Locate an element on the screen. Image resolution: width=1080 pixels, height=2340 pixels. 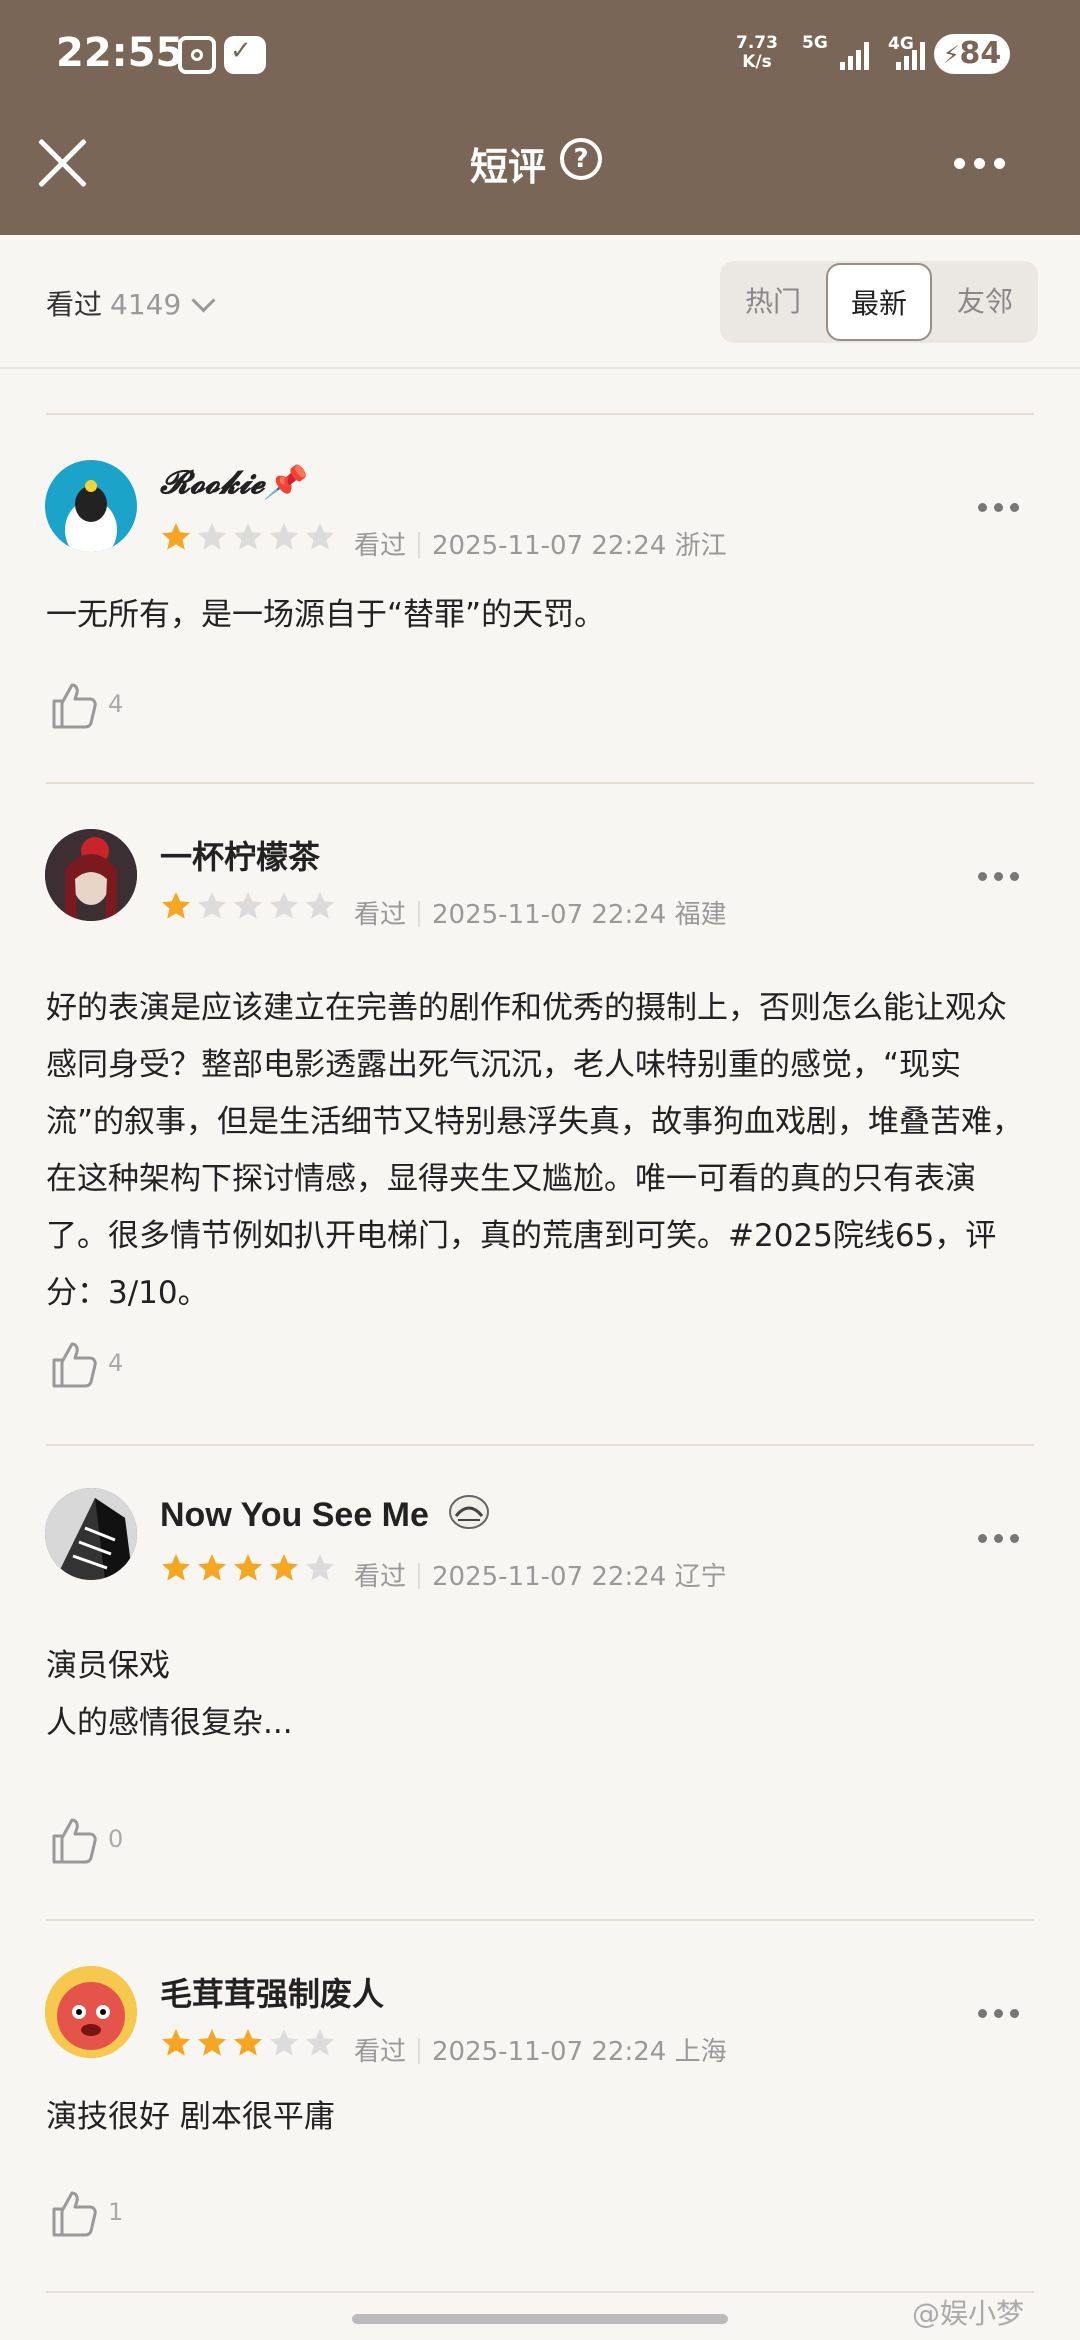
username: 毛茸茸强制废人 is located at coordinates (272, 1992).